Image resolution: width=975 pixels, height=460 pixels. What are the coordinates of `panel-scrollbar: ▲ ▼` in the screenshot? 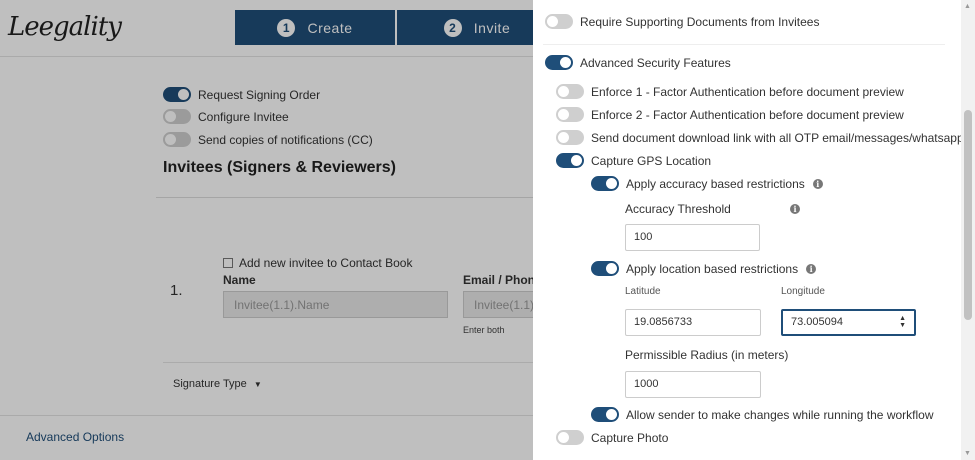 It's located at (968, 230).